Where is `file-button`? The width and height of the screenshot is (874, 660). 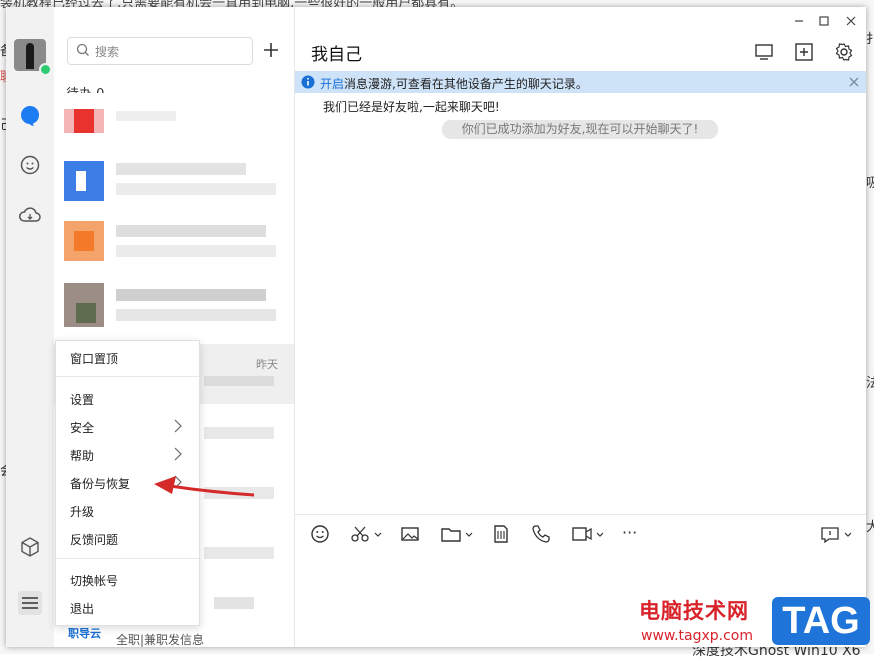 file-button is located at coordinates (457, 534).